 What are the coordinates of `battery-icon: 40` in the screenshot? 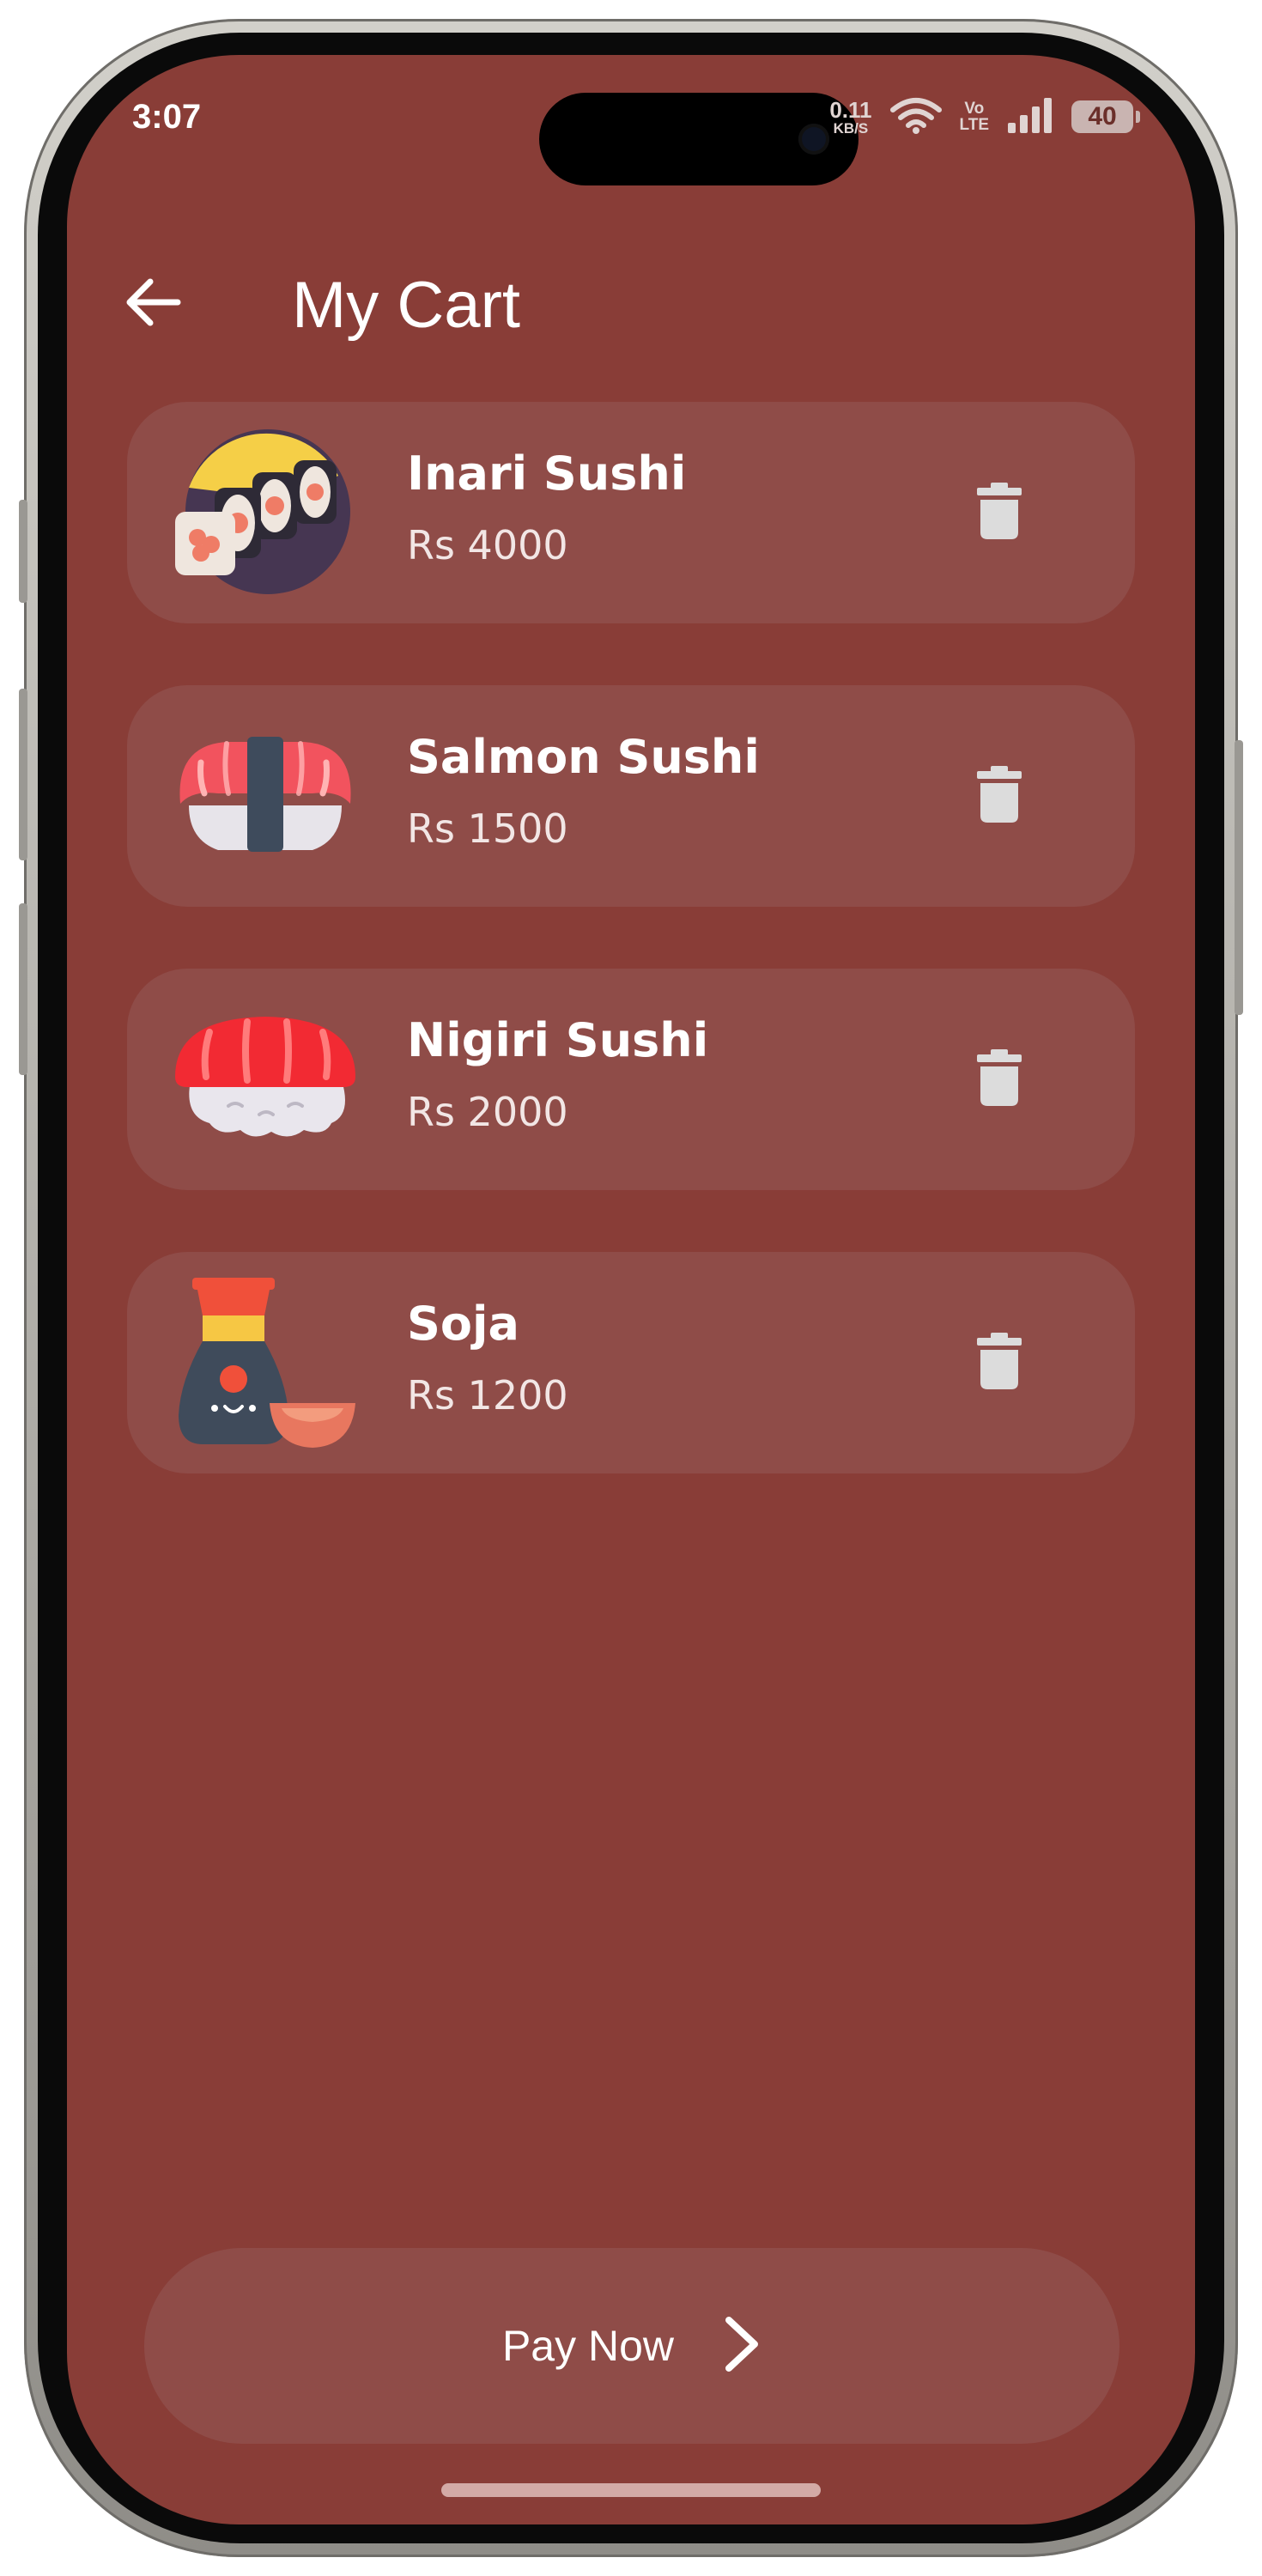 It's located at (1105, 117).